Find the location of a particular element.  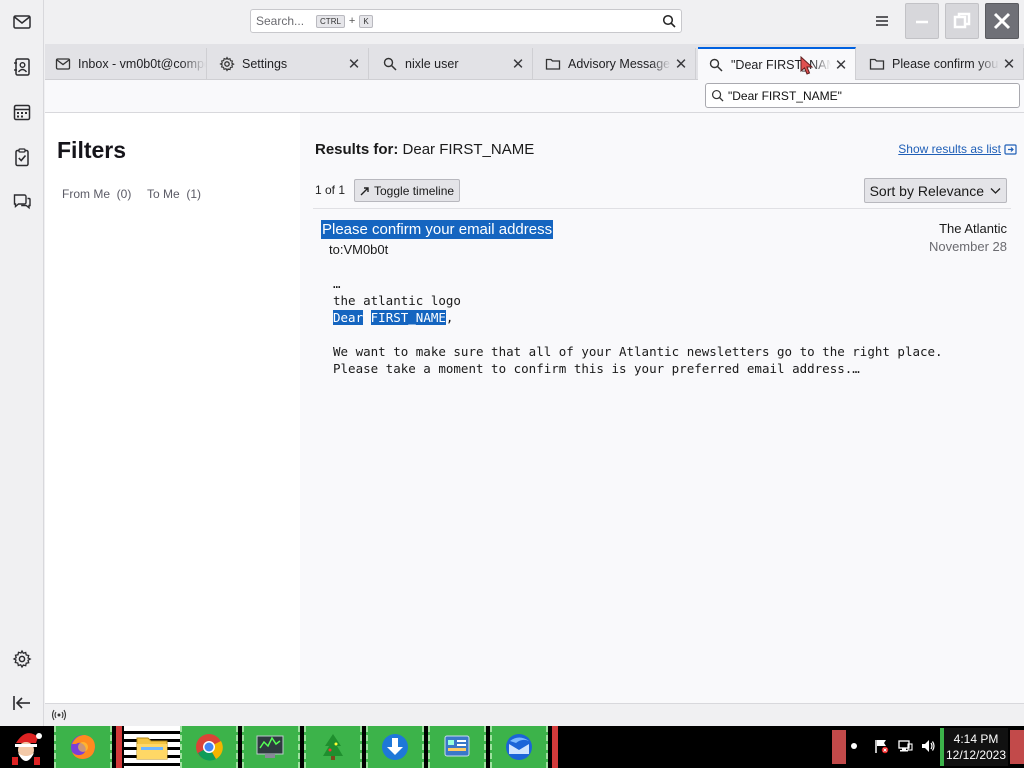

tab-please-confirm: Please confirm your email address ✕ is located at coordinates (941, 64).